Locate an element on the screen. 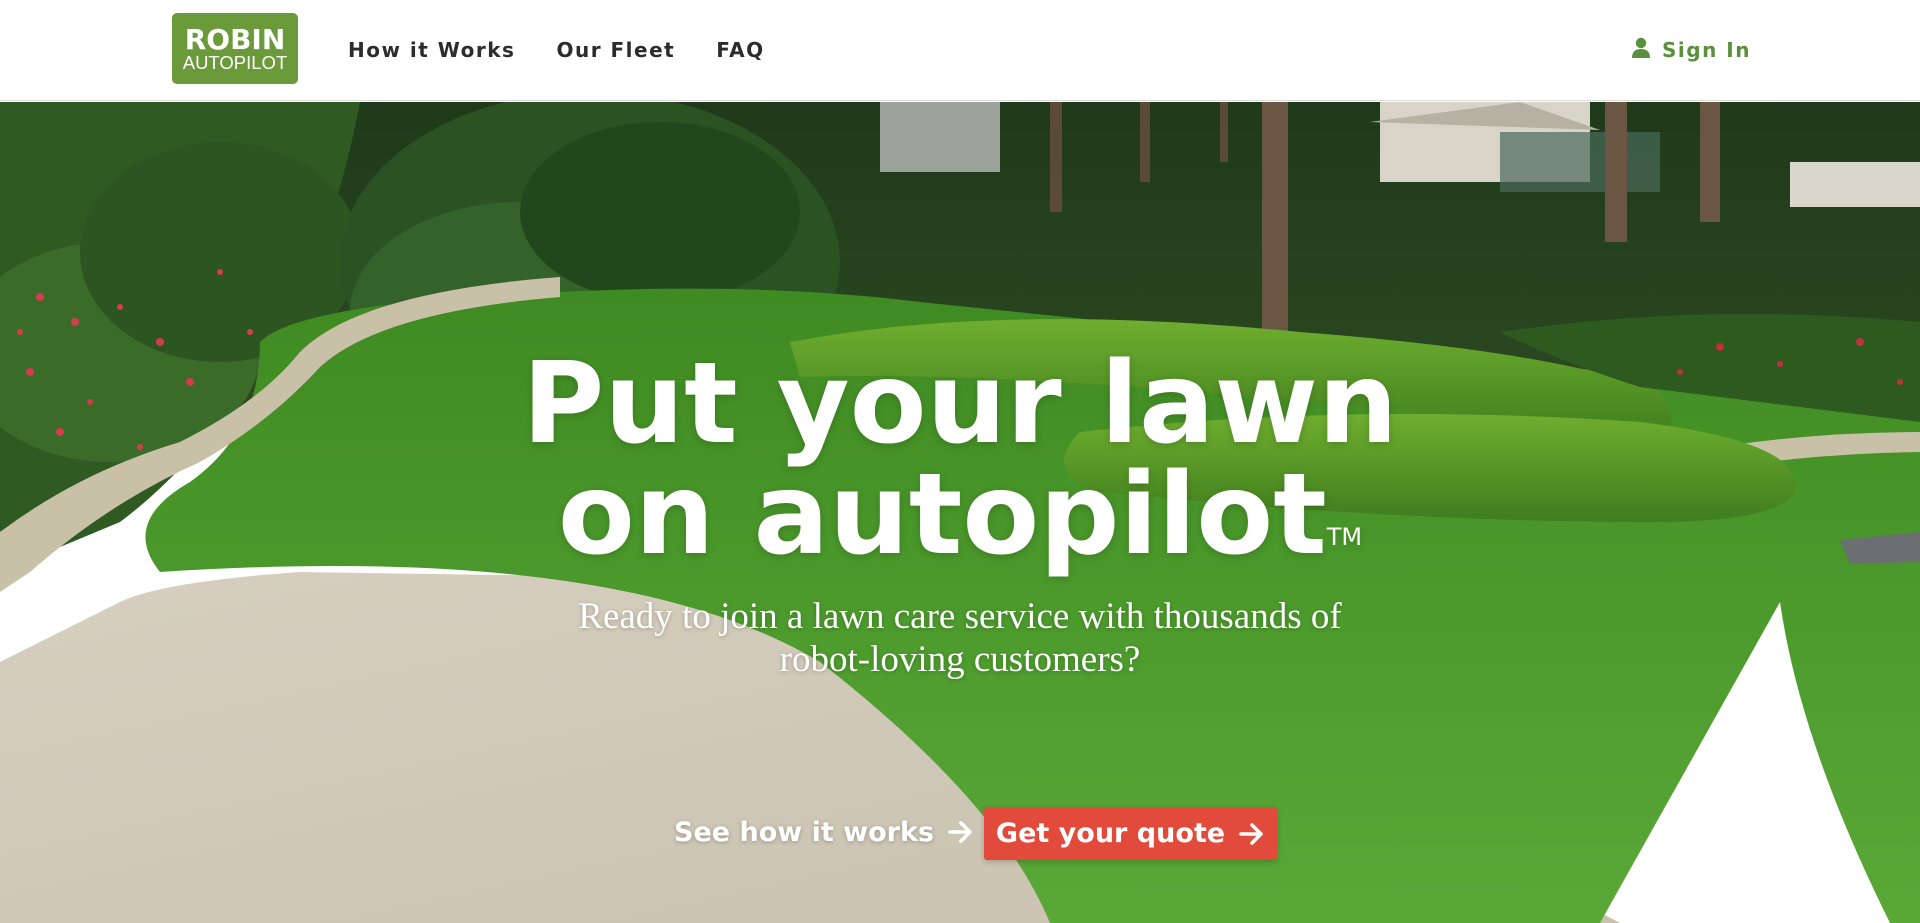  logo-line2: AUTOPILOT is located at coordinates (235, 62).